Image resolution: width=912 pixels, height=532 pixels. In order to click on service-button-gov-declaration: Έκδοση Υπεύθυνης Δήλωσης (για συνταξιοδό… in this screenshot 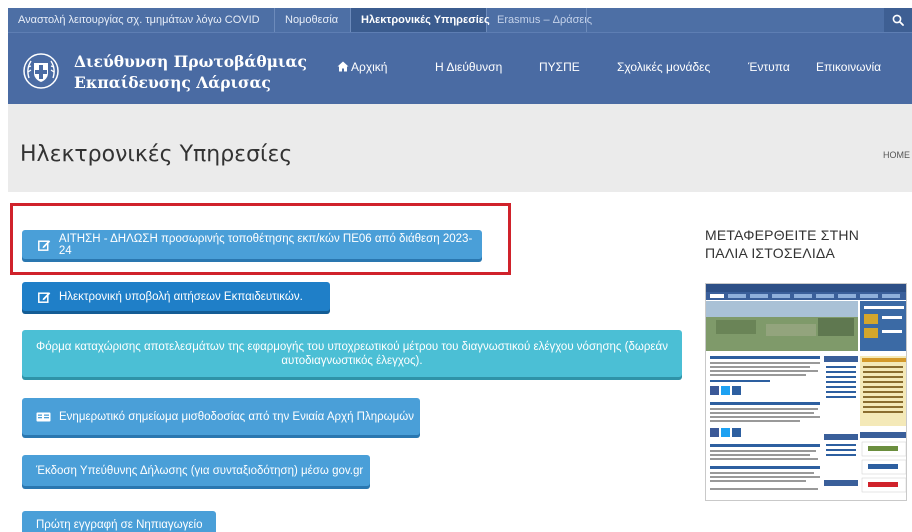, I will do `click(196, 470)`.